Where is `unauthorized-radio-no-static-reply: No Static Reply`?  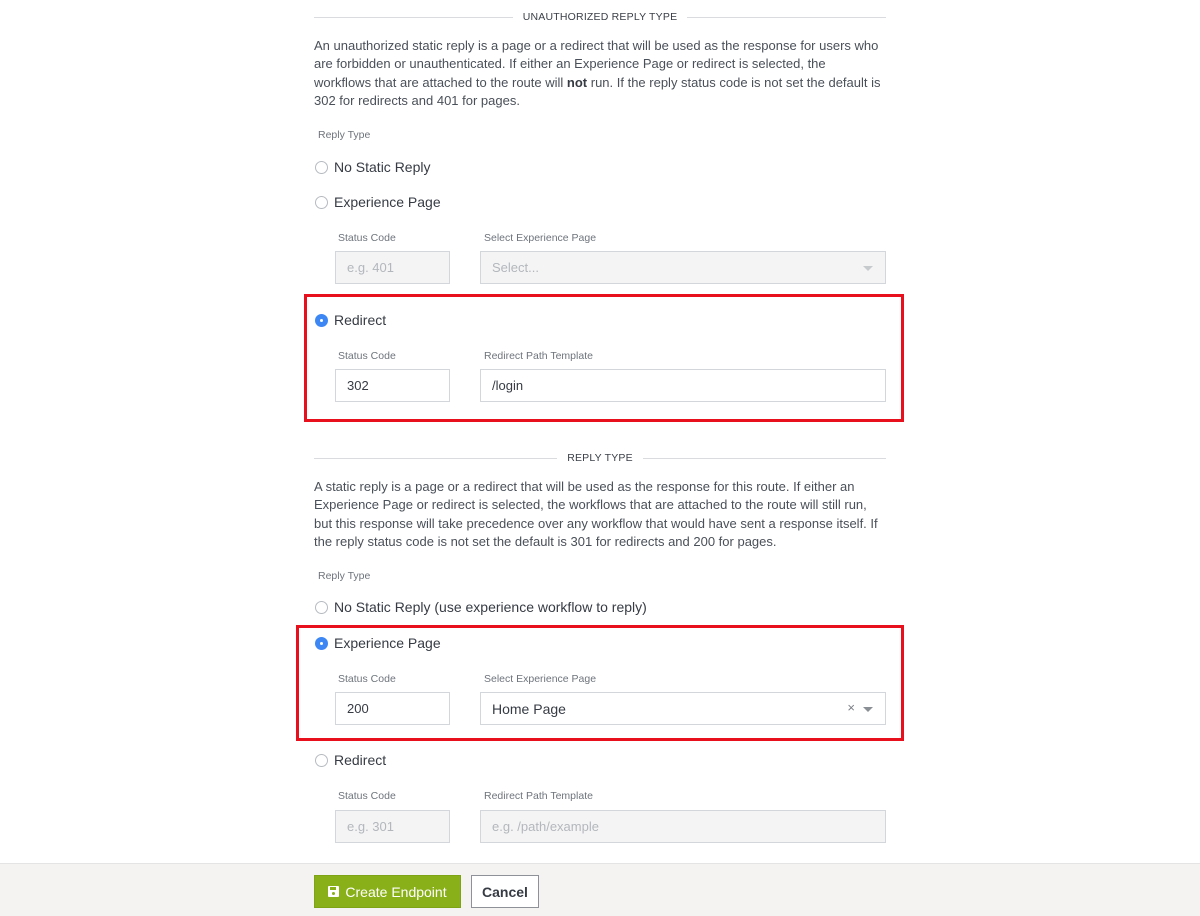
unauthorized-radio-no-static-reply: No Static Reply is located at coordinates (372, 167).